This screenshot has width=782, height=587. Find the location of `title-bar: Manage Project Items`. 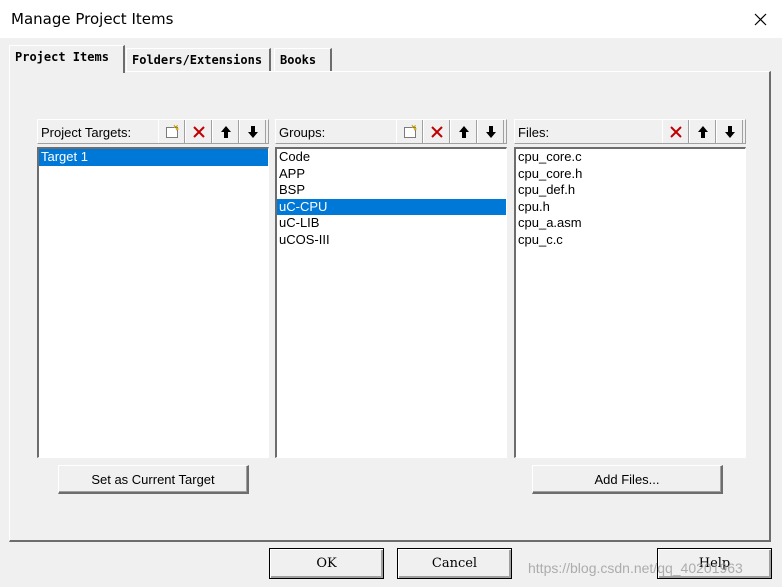

title-bar: Manage Project Items is located at coordinates (391, 19).